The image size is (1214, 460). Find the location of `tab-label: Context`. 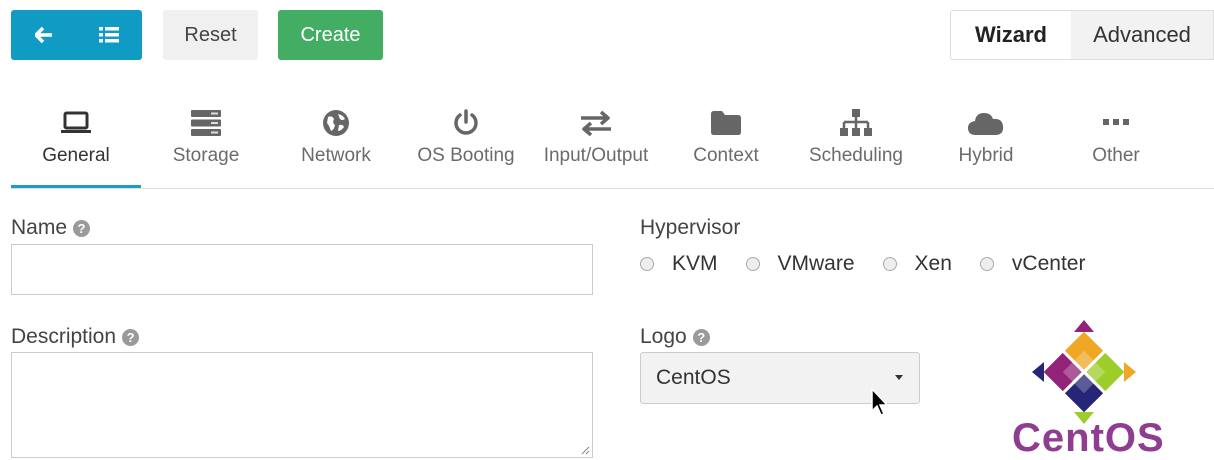

tab-label: Context is located at coordinates (726, 155).